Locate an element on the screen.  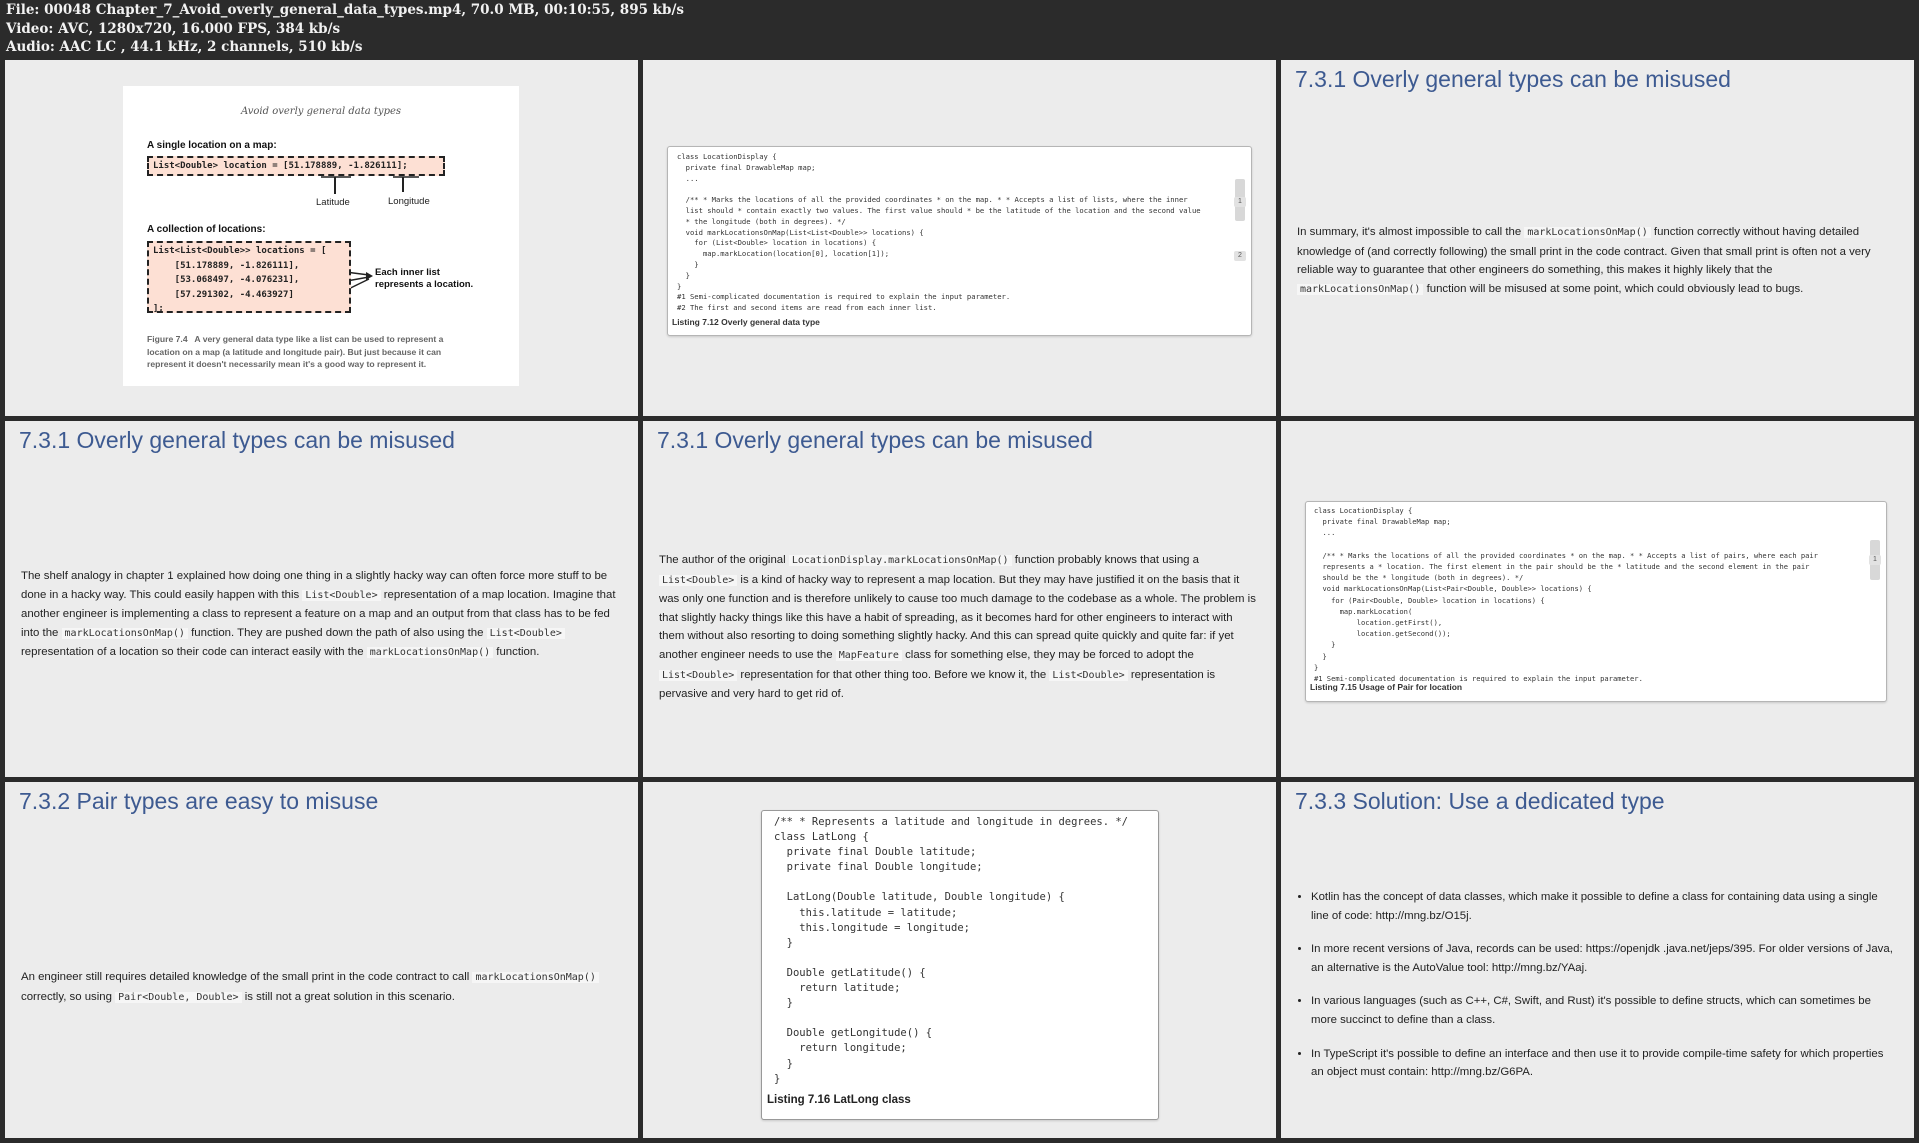
text-segment: function. is located at coordinates (516, 652).